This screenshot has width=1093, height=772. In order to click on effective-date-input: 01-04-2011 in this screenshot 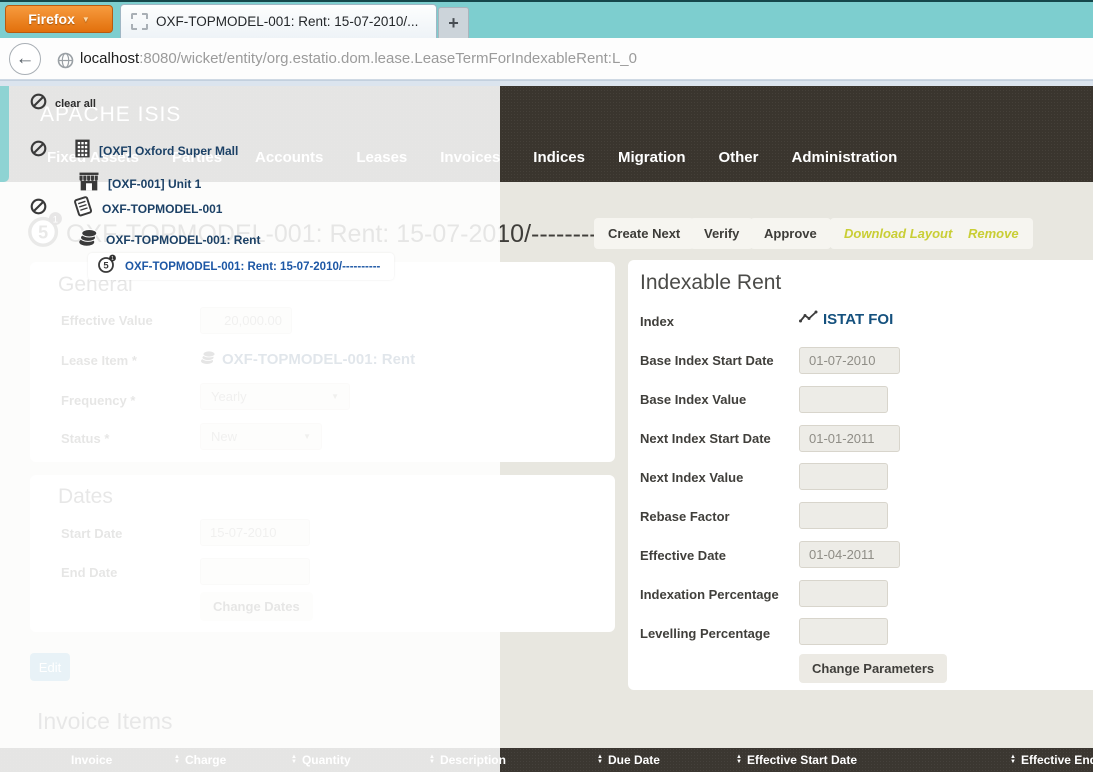, I will do `click(849, 554)`.